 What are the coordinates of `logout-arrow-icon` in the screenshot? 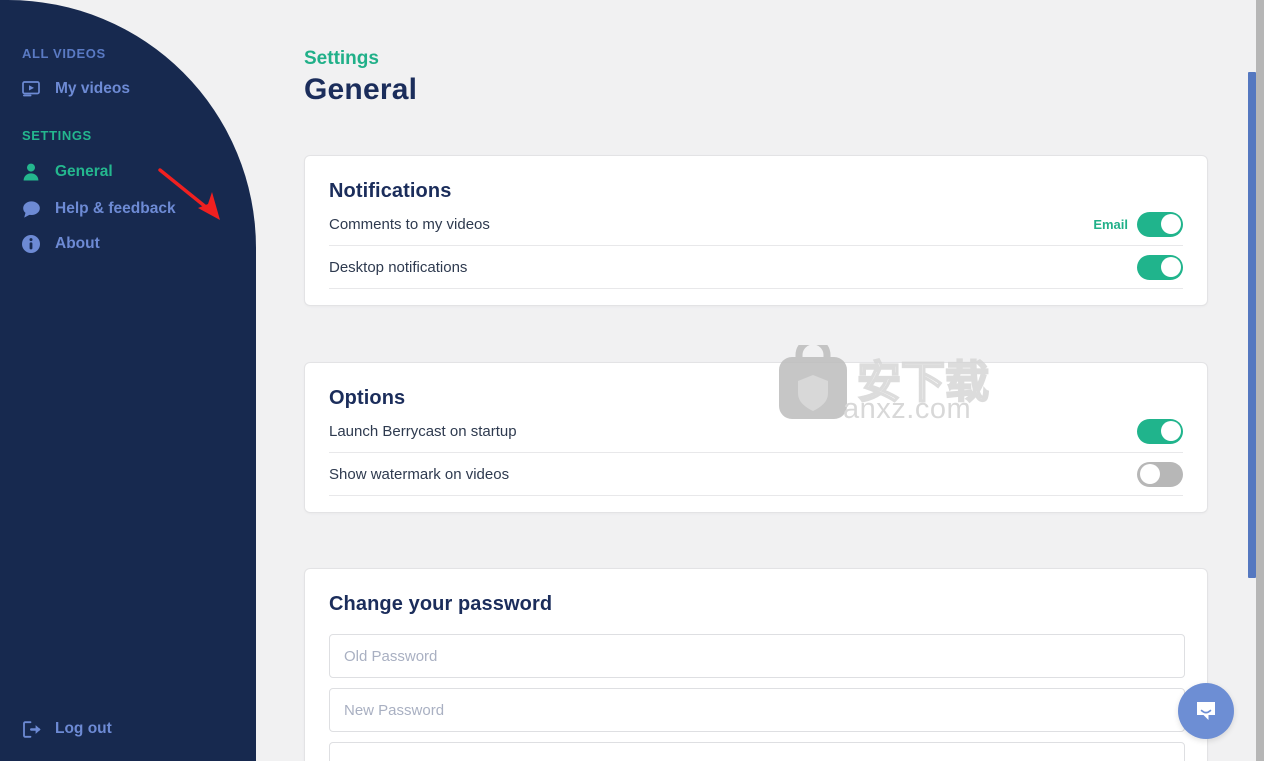 It's located at (31, 729).